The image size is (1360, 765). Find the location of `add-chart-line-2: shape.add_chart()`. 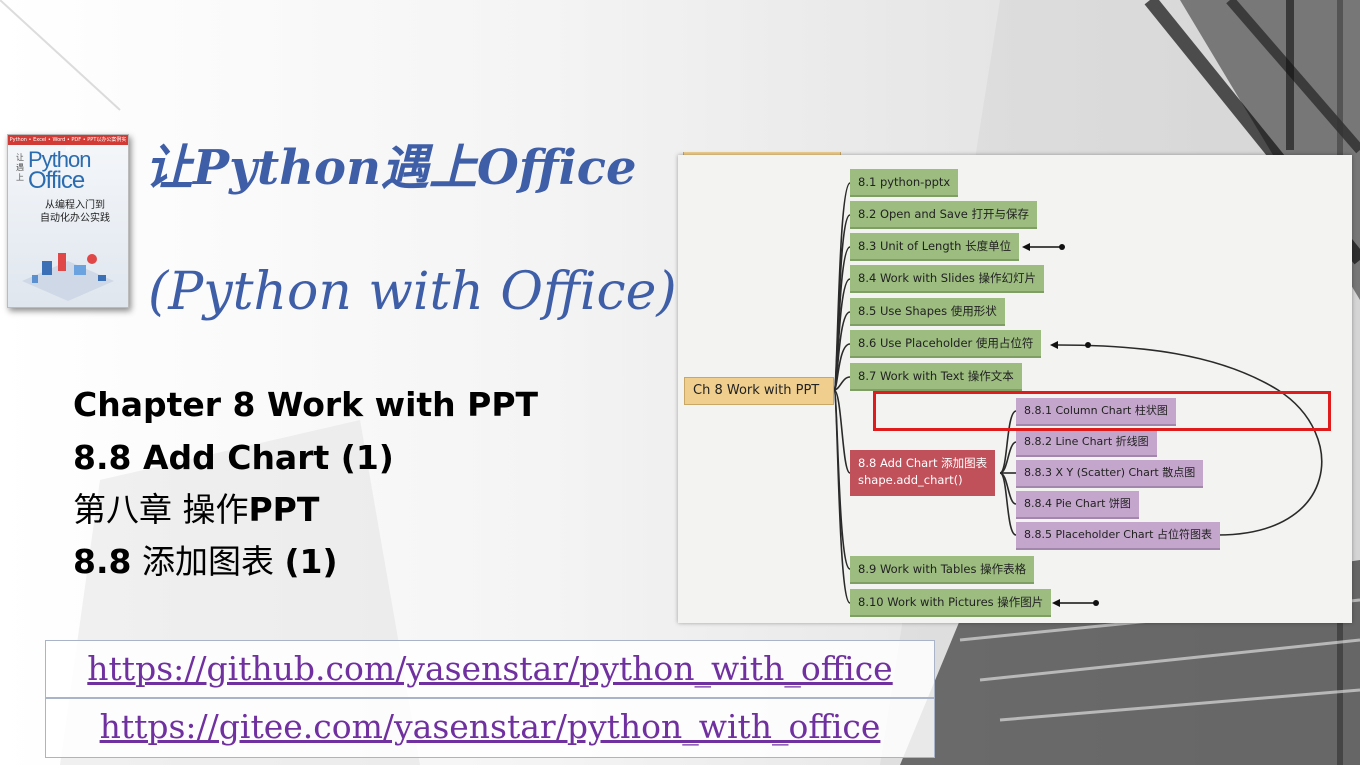

add-chart-line-2: shape.add_chart() is located at coordinates (910, 480).